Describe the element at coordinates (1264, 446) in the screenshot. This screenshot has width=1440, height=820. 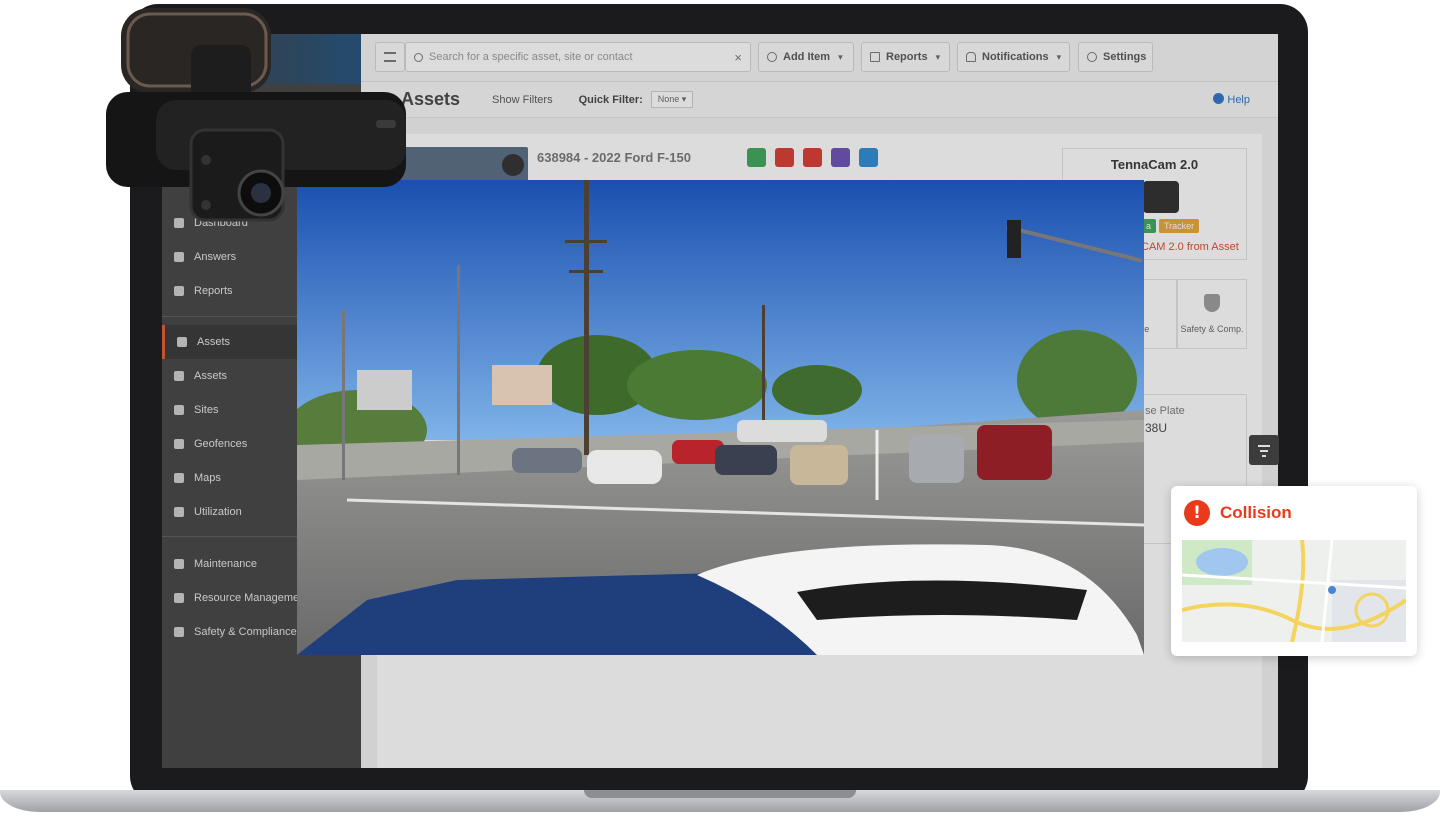
I see `filter-icon` at that location.